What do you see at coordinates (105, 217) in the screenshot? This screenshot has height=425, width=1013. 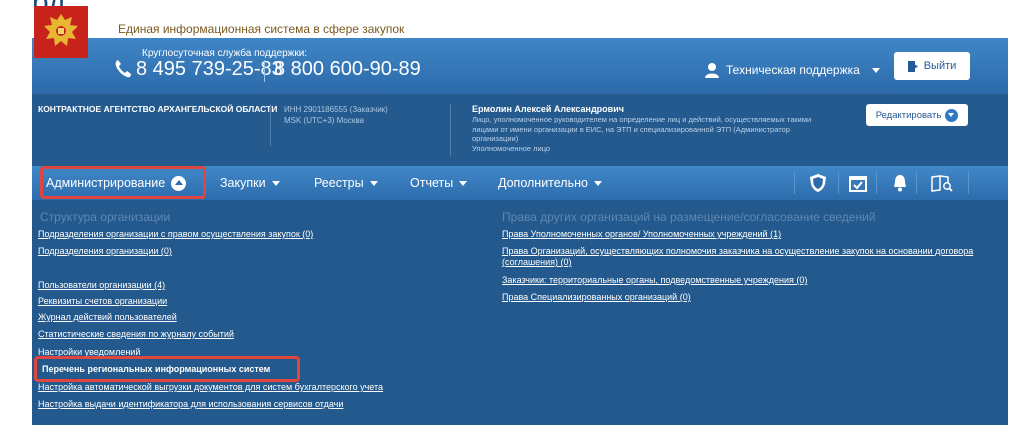 I see `section-heading-structure: Структура организации` at bounding box center [105, 217].